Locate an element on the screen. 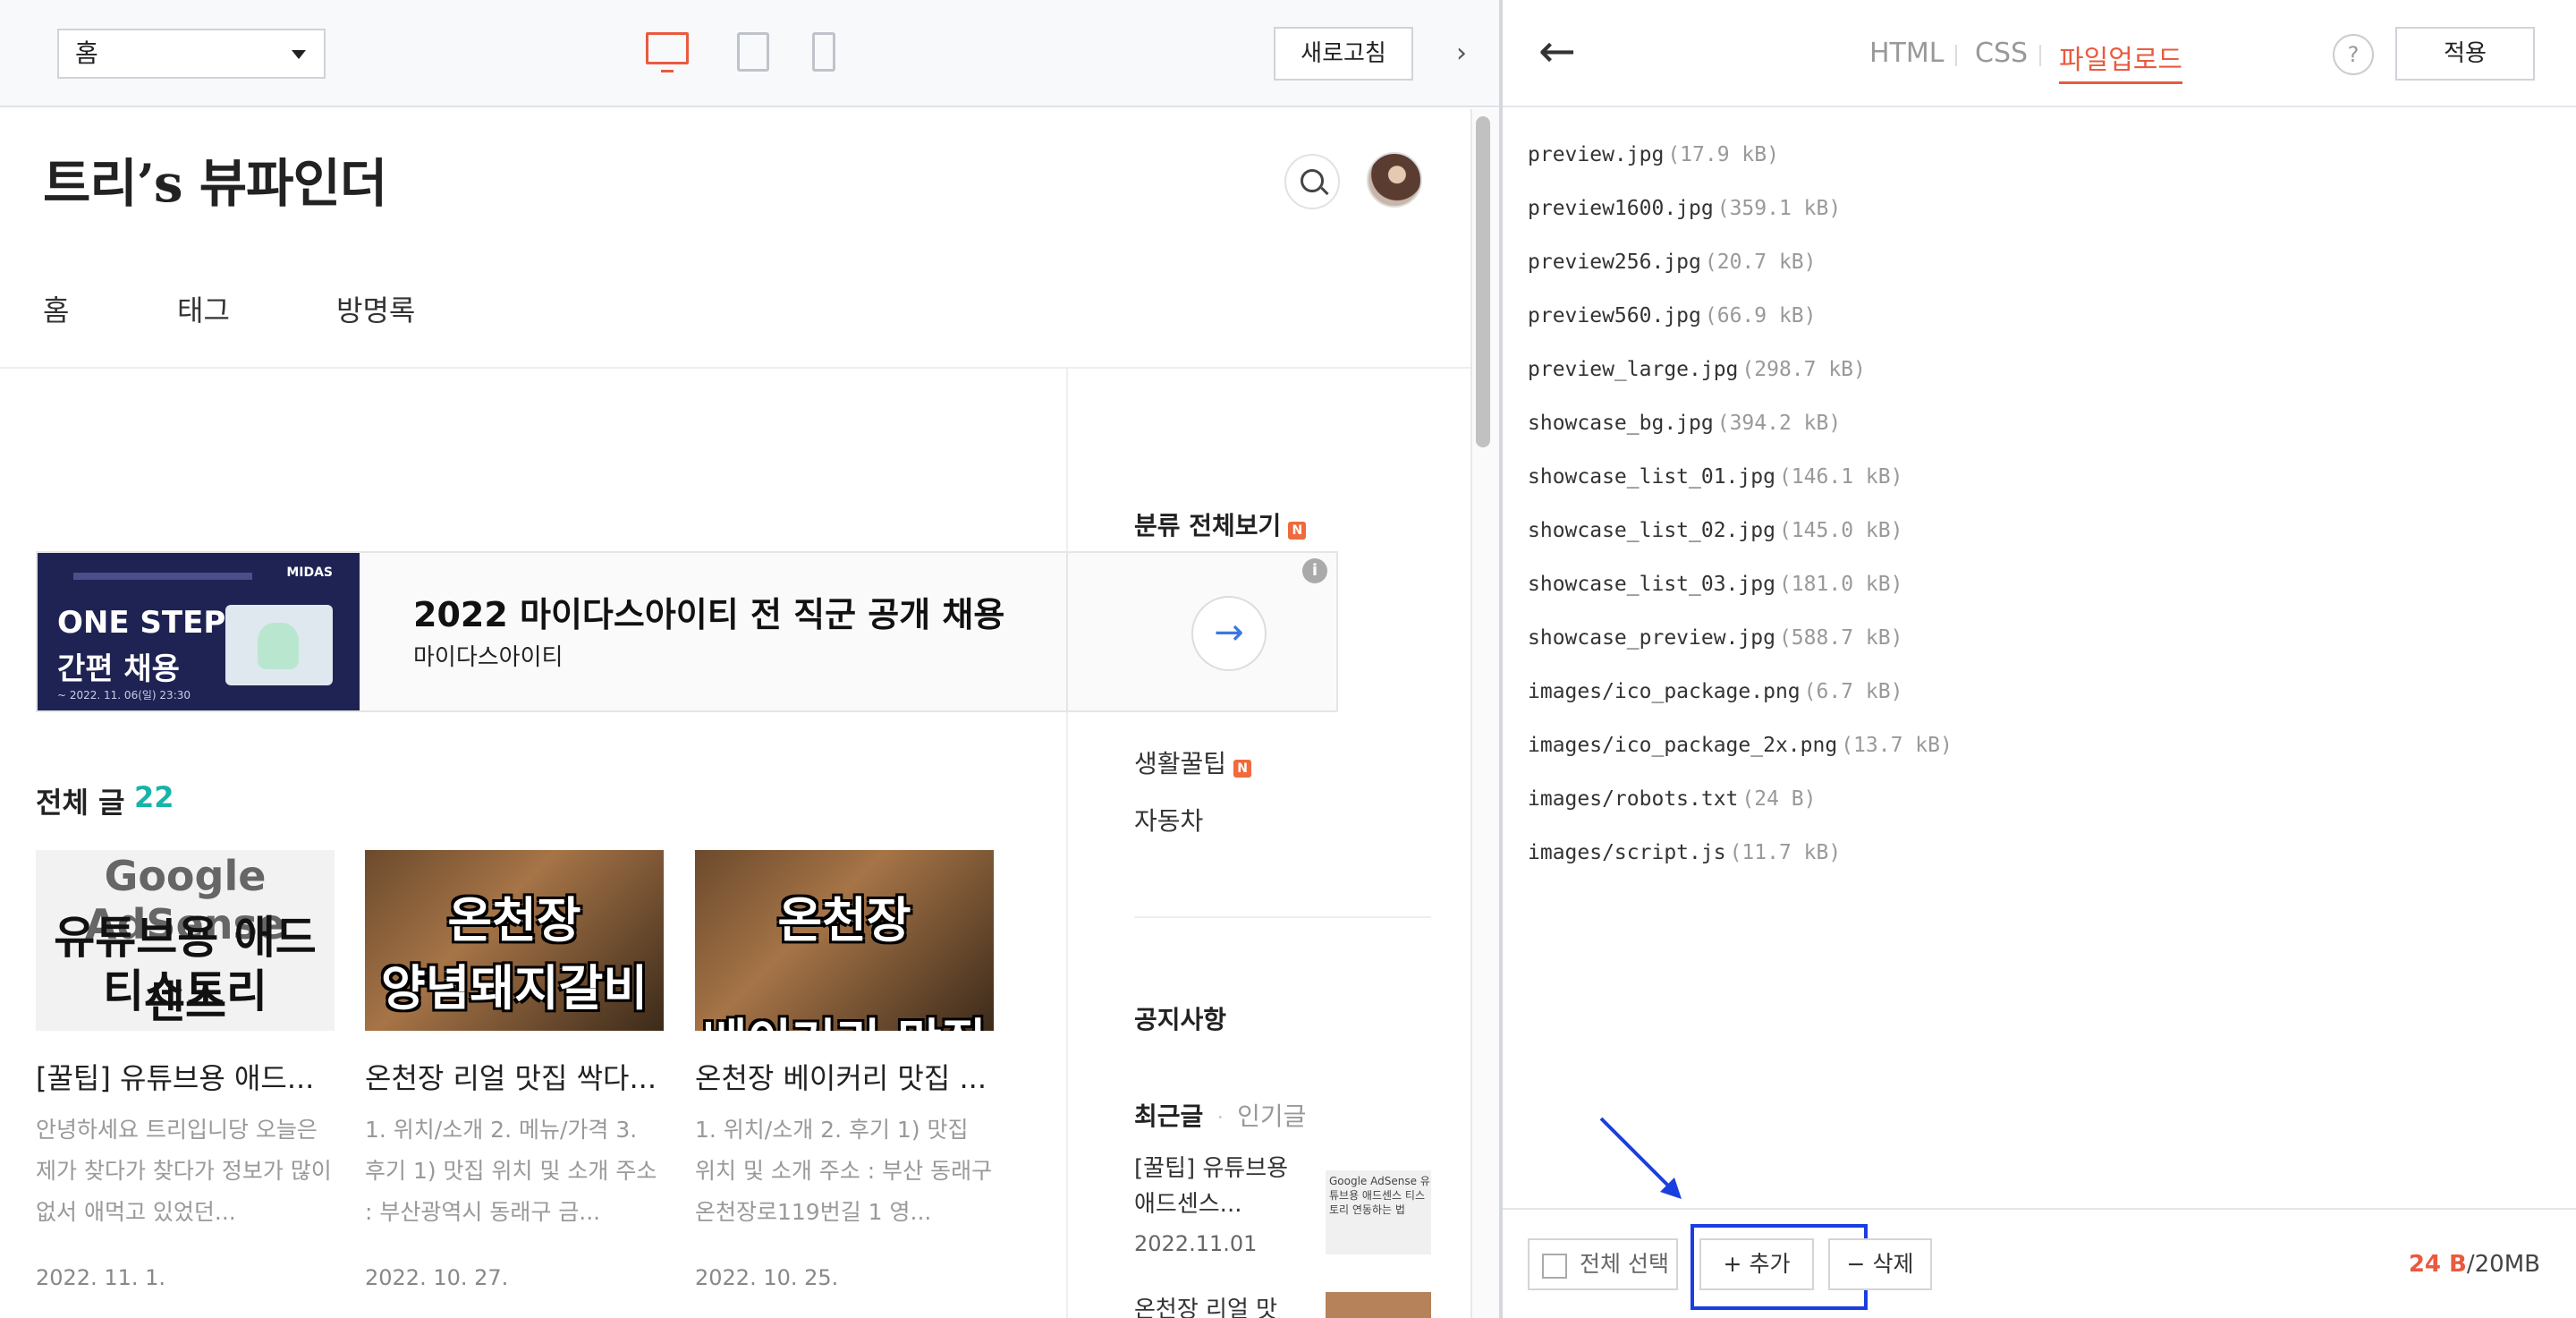 The image size is (2576, 1318). sidebar-category-item: 자동차 is located at coordinates (1168, 820).